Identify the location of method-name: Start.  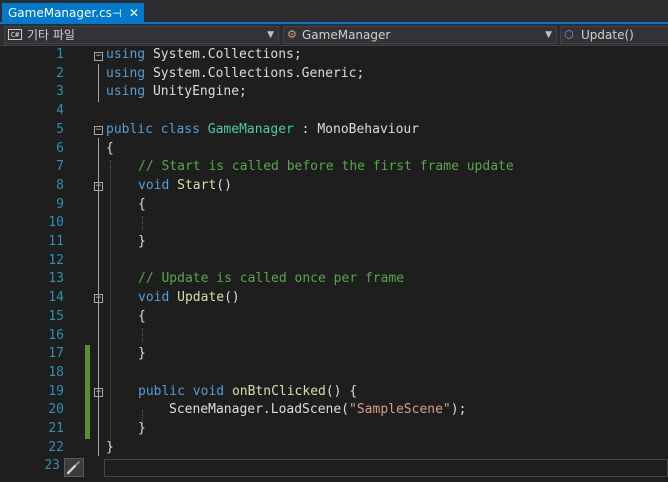
(197, 185).